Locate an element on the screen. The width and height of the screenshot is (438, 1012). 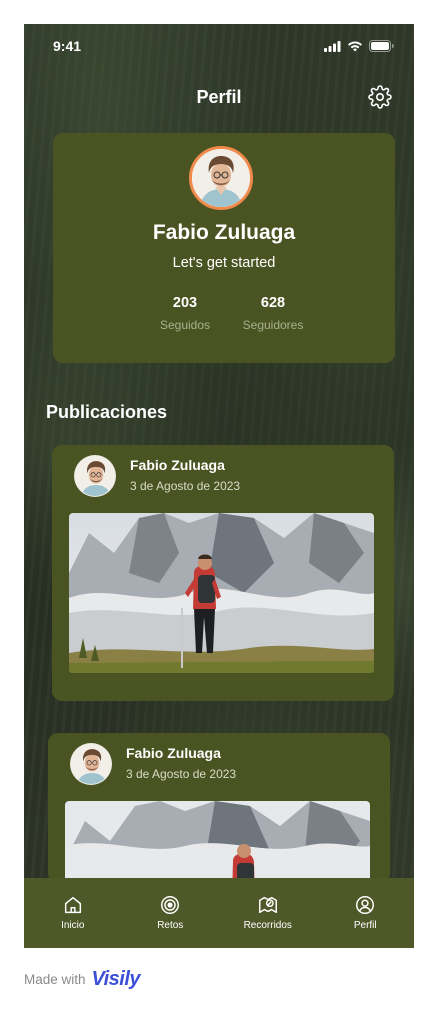
tab-perfil: Perfil is located at coordinates (365, 912).